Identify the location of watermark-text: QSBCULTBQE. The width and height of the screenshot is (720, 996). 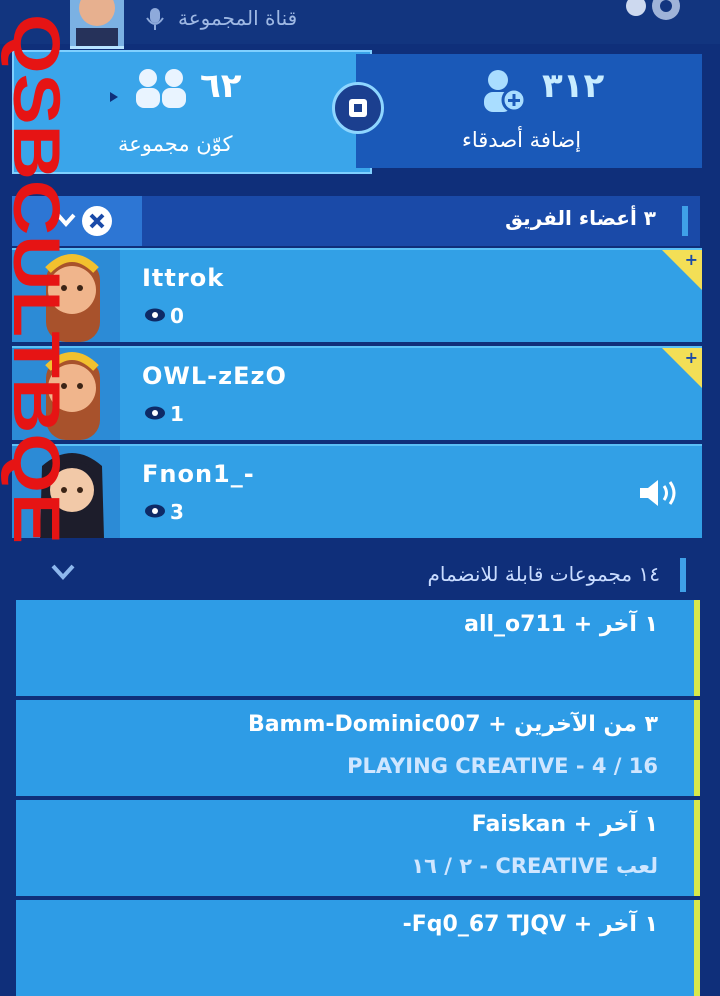
(37, 279).